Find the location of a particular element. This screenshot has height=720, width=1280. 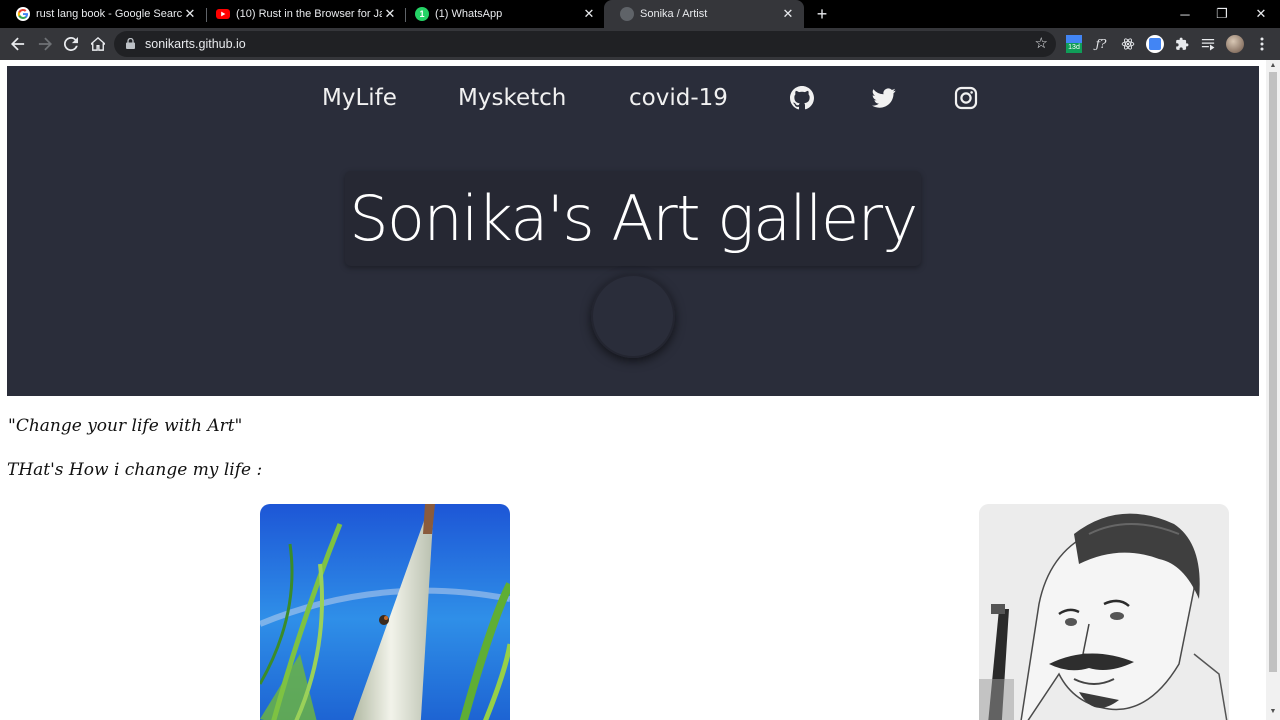

close-window-button: ✕ is located at coordinates (1261, 14).